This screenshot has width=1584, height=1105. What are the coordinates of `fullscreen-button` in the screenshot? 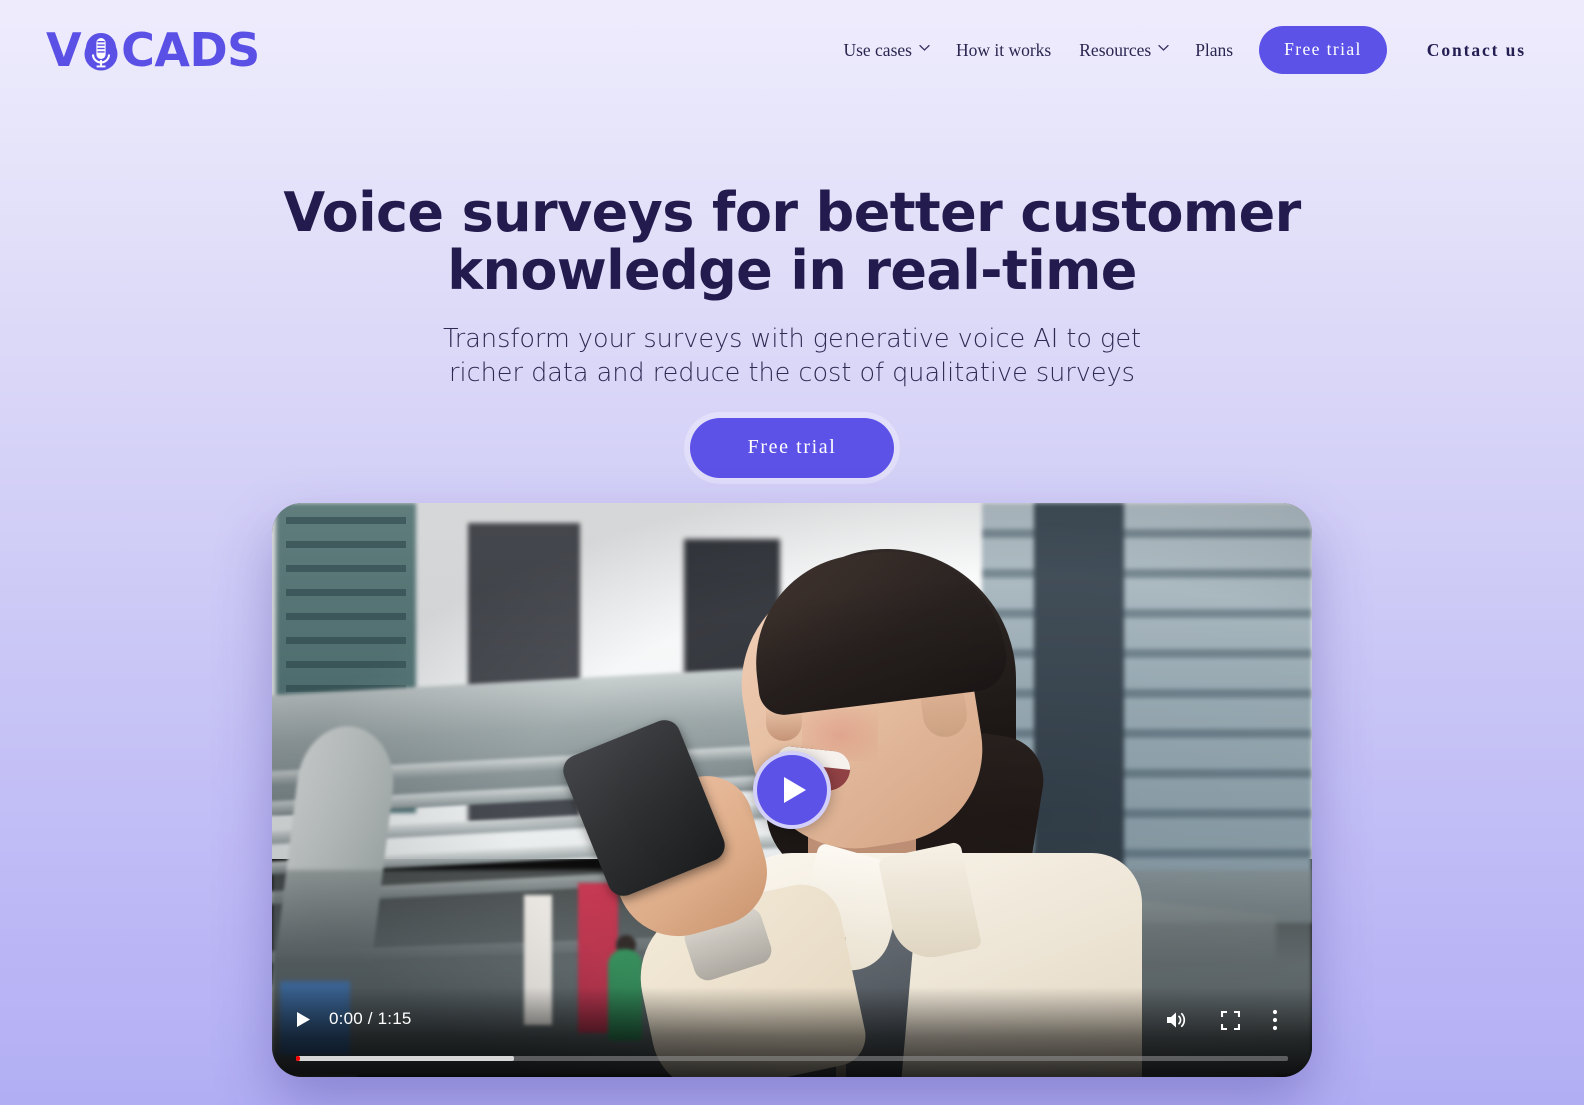 It's located at (1230, 1020).